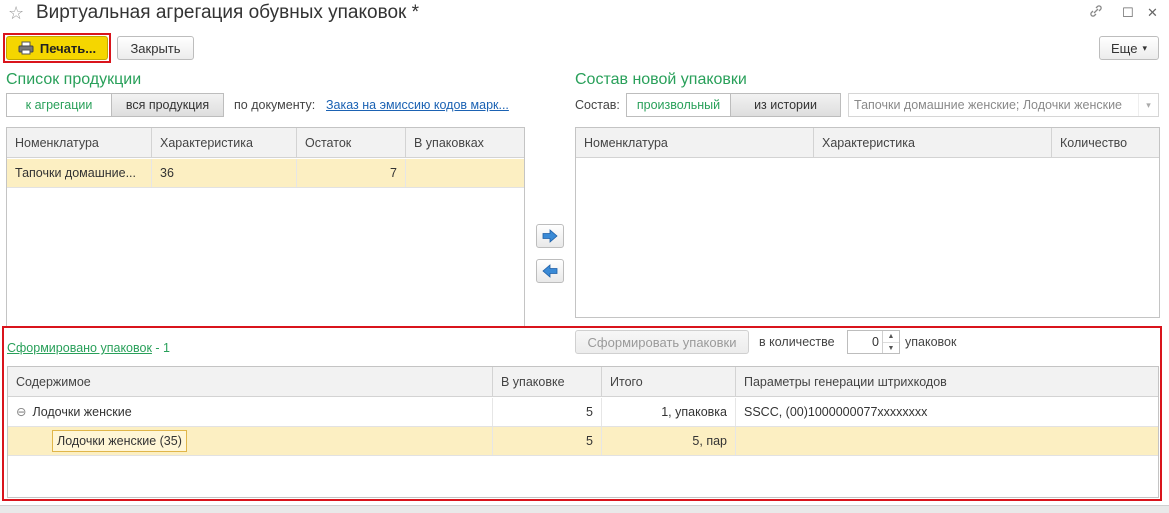  I want to click on quantity-label: в количестве, so click(797, 342).